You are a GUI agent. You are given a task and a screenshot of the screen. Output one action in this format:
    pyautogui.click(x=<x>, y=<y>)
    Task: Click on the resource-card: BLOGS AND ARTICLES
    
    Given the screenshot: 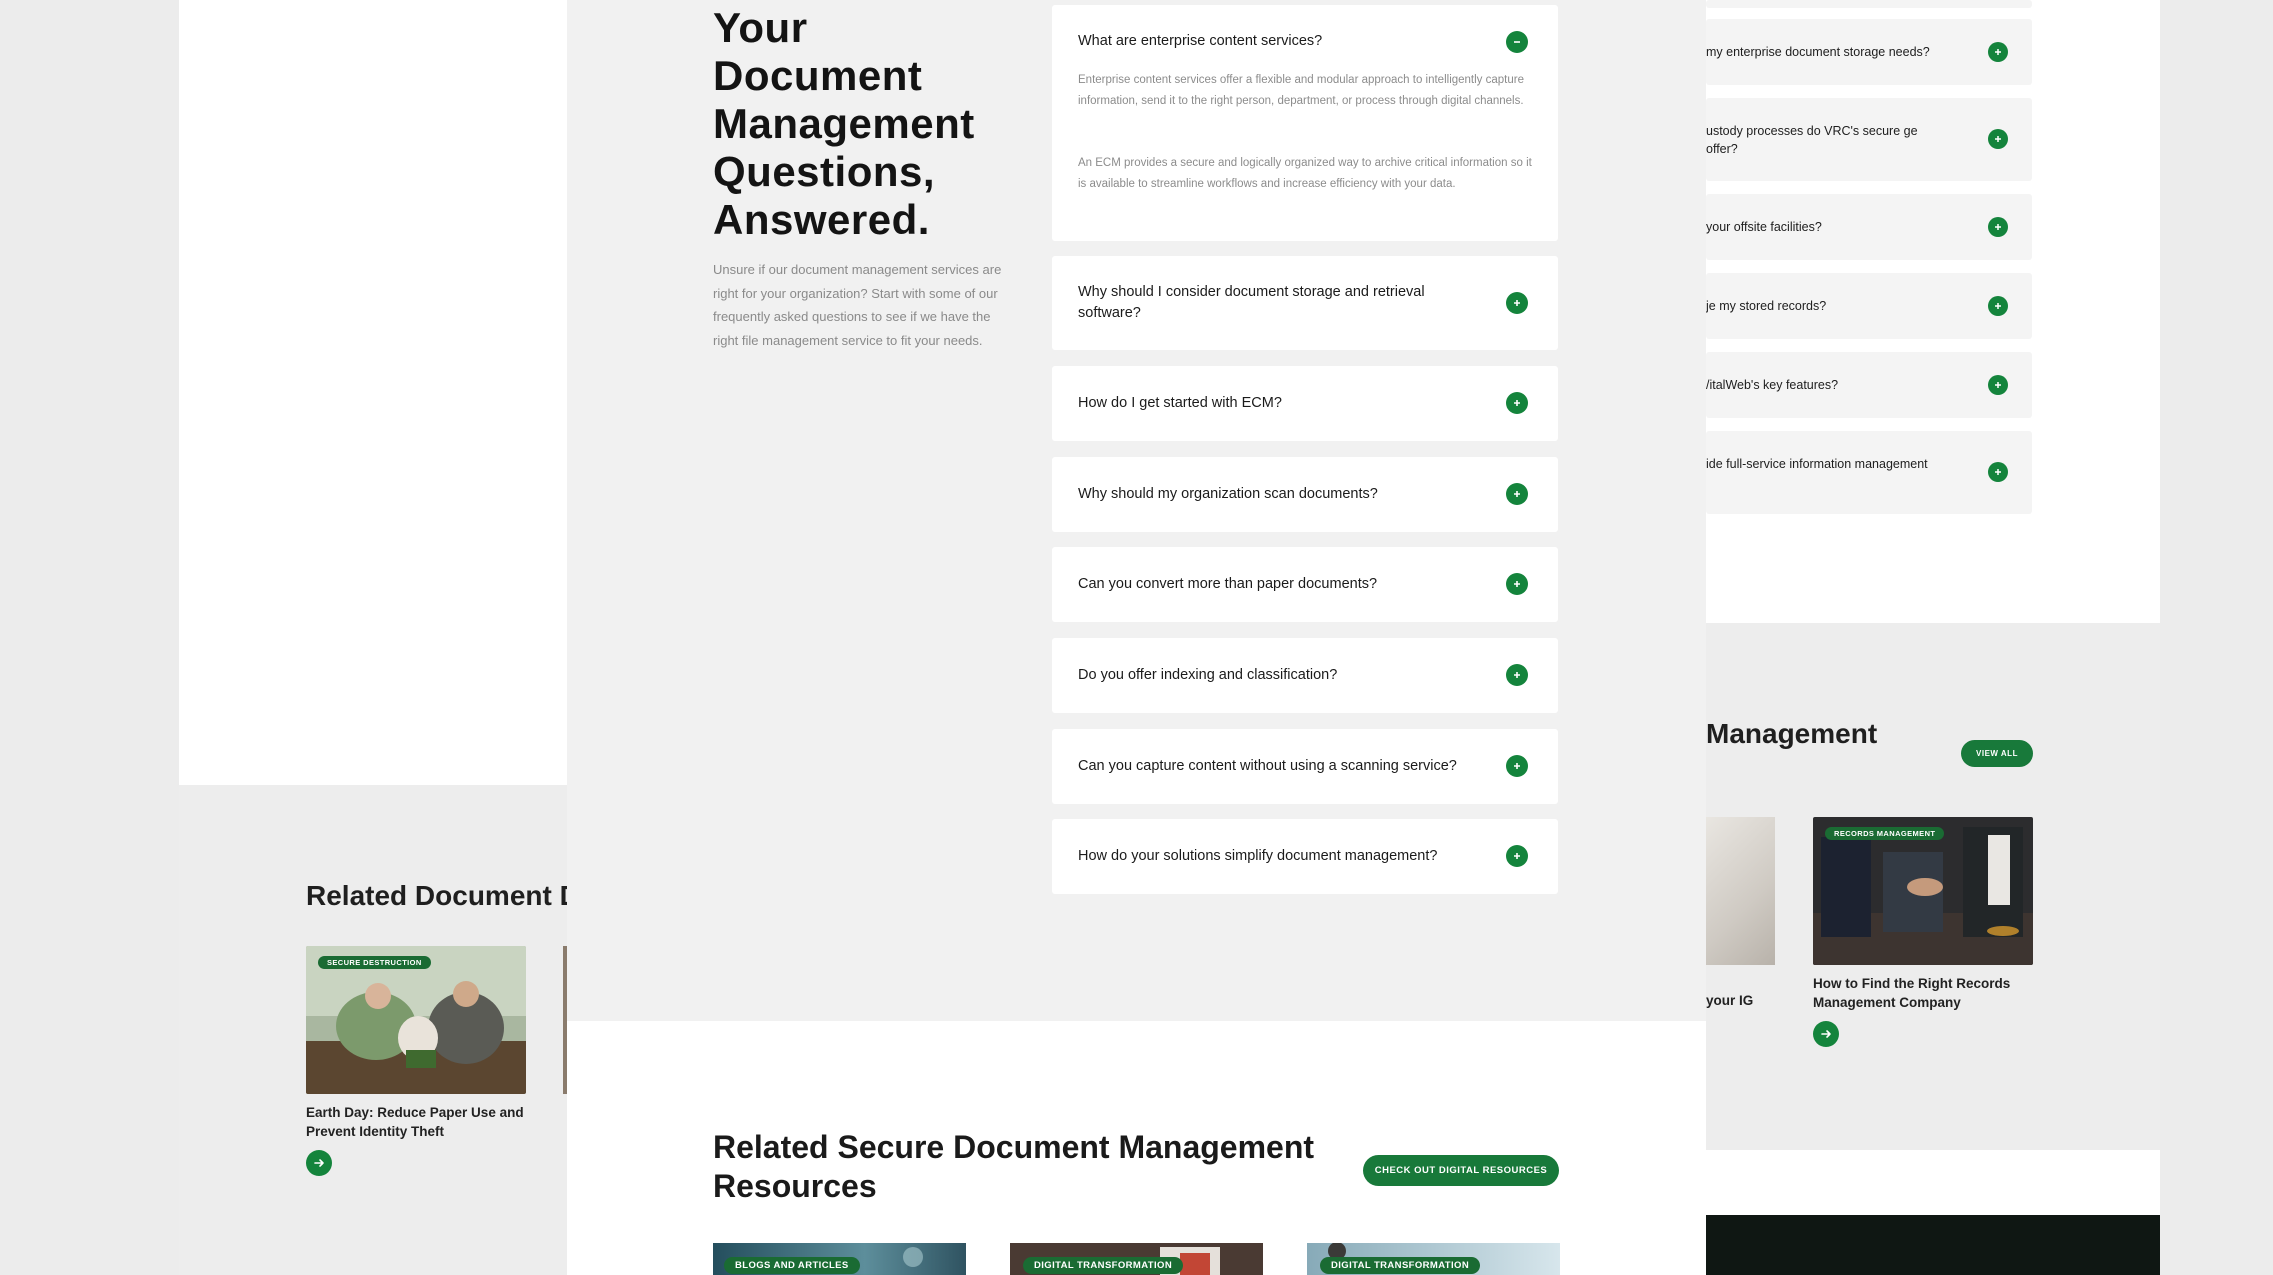 What is the action you would take?
    pyautogui.click(x=839, y=1259)
    